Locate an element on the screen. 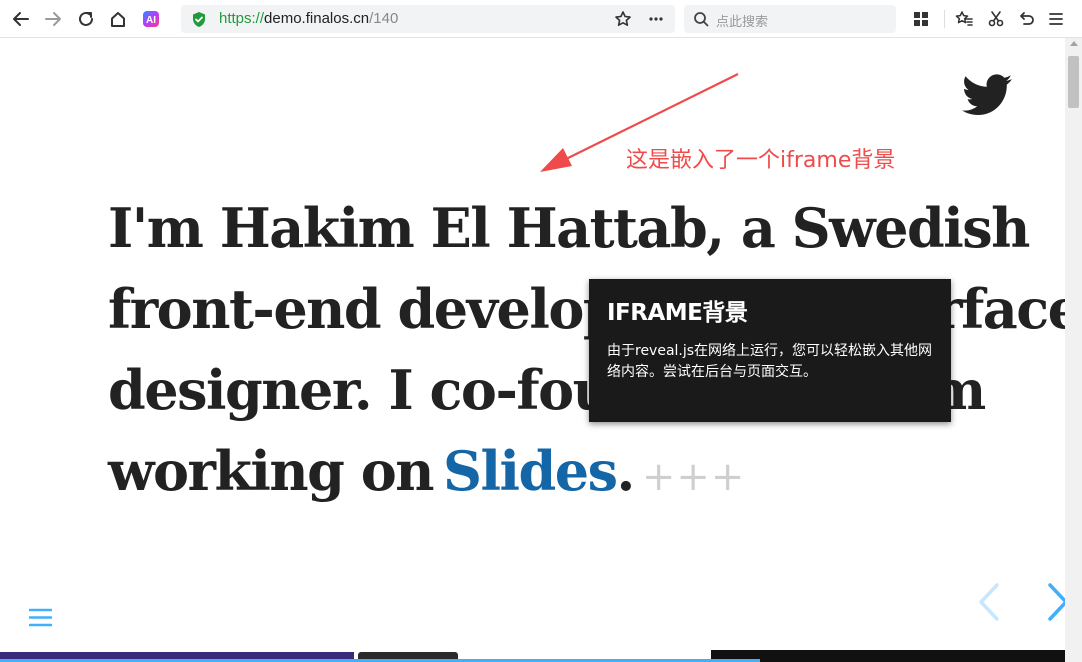 The width and height of the screenshot is (1082, 662). home-button is located at coordinates (118, 19).